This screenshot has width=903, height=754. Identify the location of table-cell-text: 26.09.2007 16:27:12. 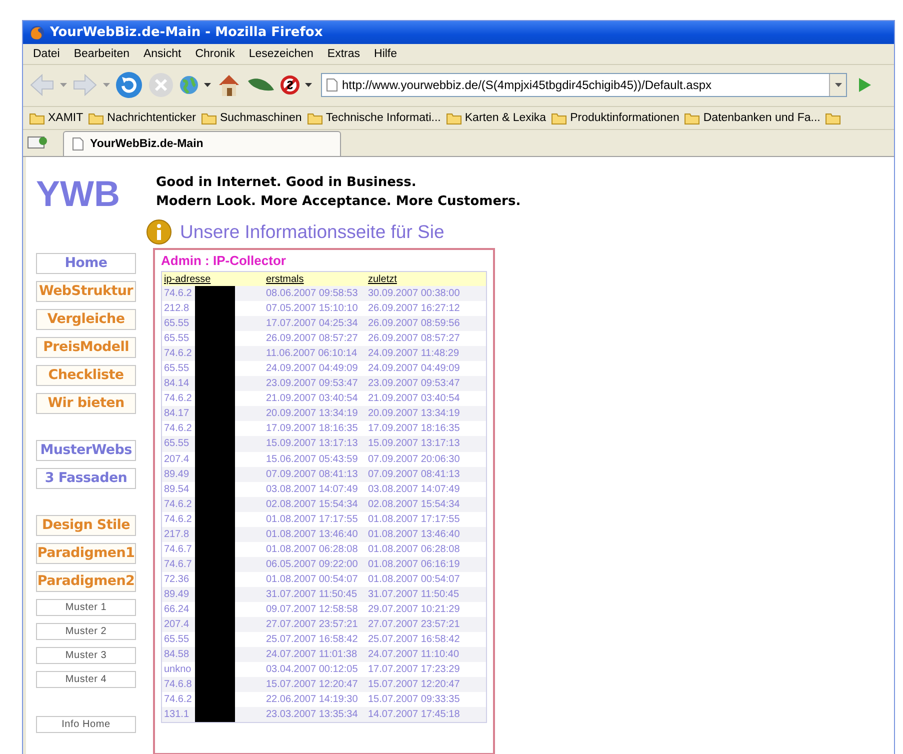
(414, 309).